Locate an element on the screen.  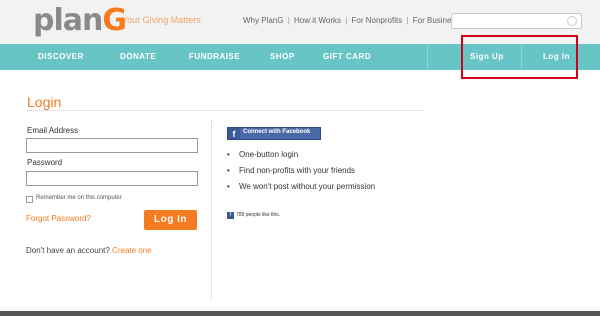
list-item: • We won't post without your permission is located at coordinates (301, 186).